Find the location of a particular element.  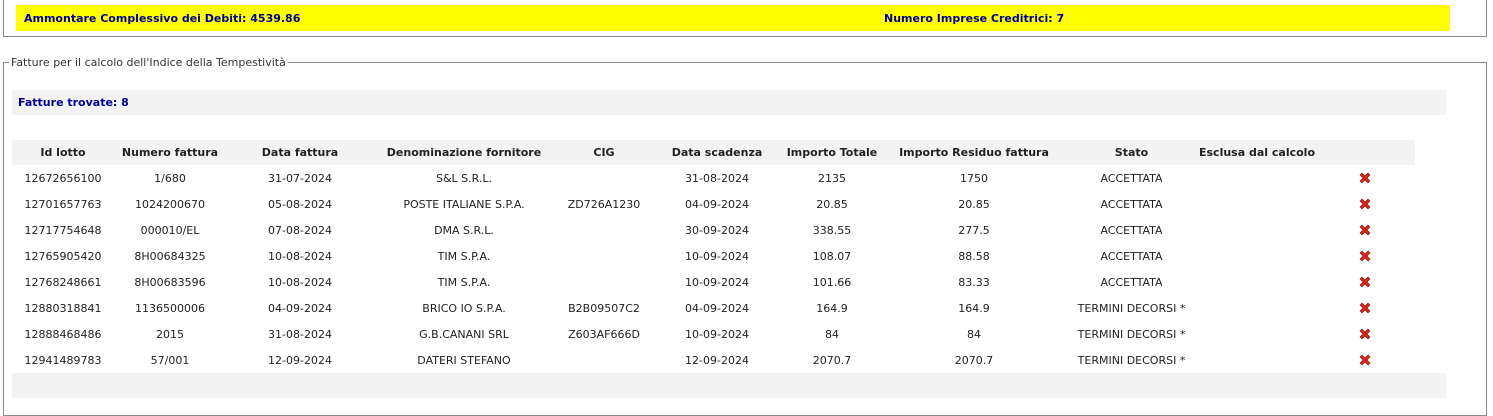

total-amount-cell: 338.55 is located at coordinates (832, 230).